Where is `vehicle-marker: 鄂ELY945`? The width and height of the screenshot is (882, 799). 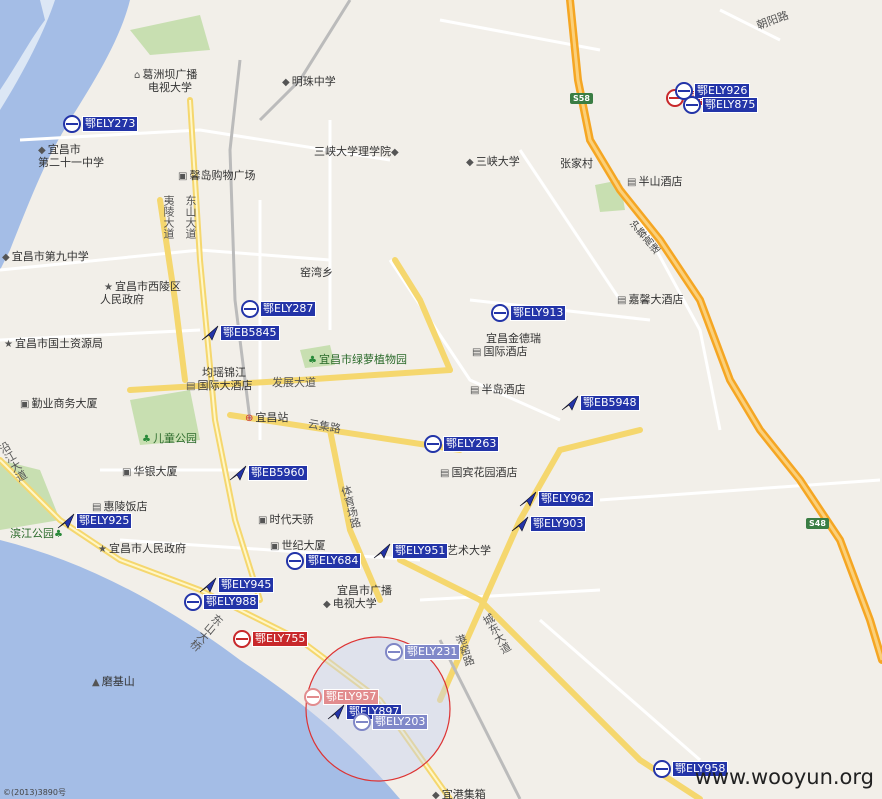
vehicle-marker: 鄂ELY945 is located at coordinates (236, 585).